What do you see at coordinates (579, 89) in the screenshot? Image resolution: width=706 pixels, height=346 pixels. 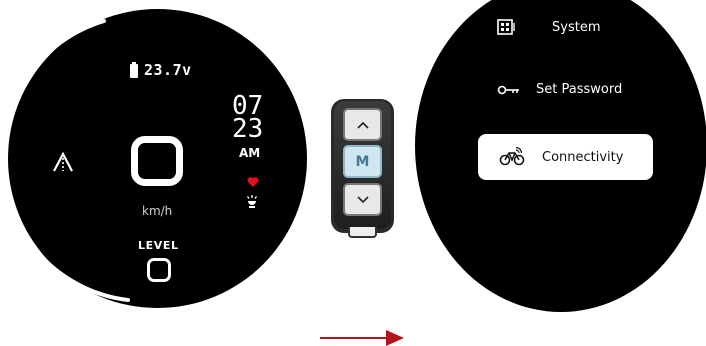 I see `menu-item-set-password-label: Set Password` at bounding box center [579, 89].